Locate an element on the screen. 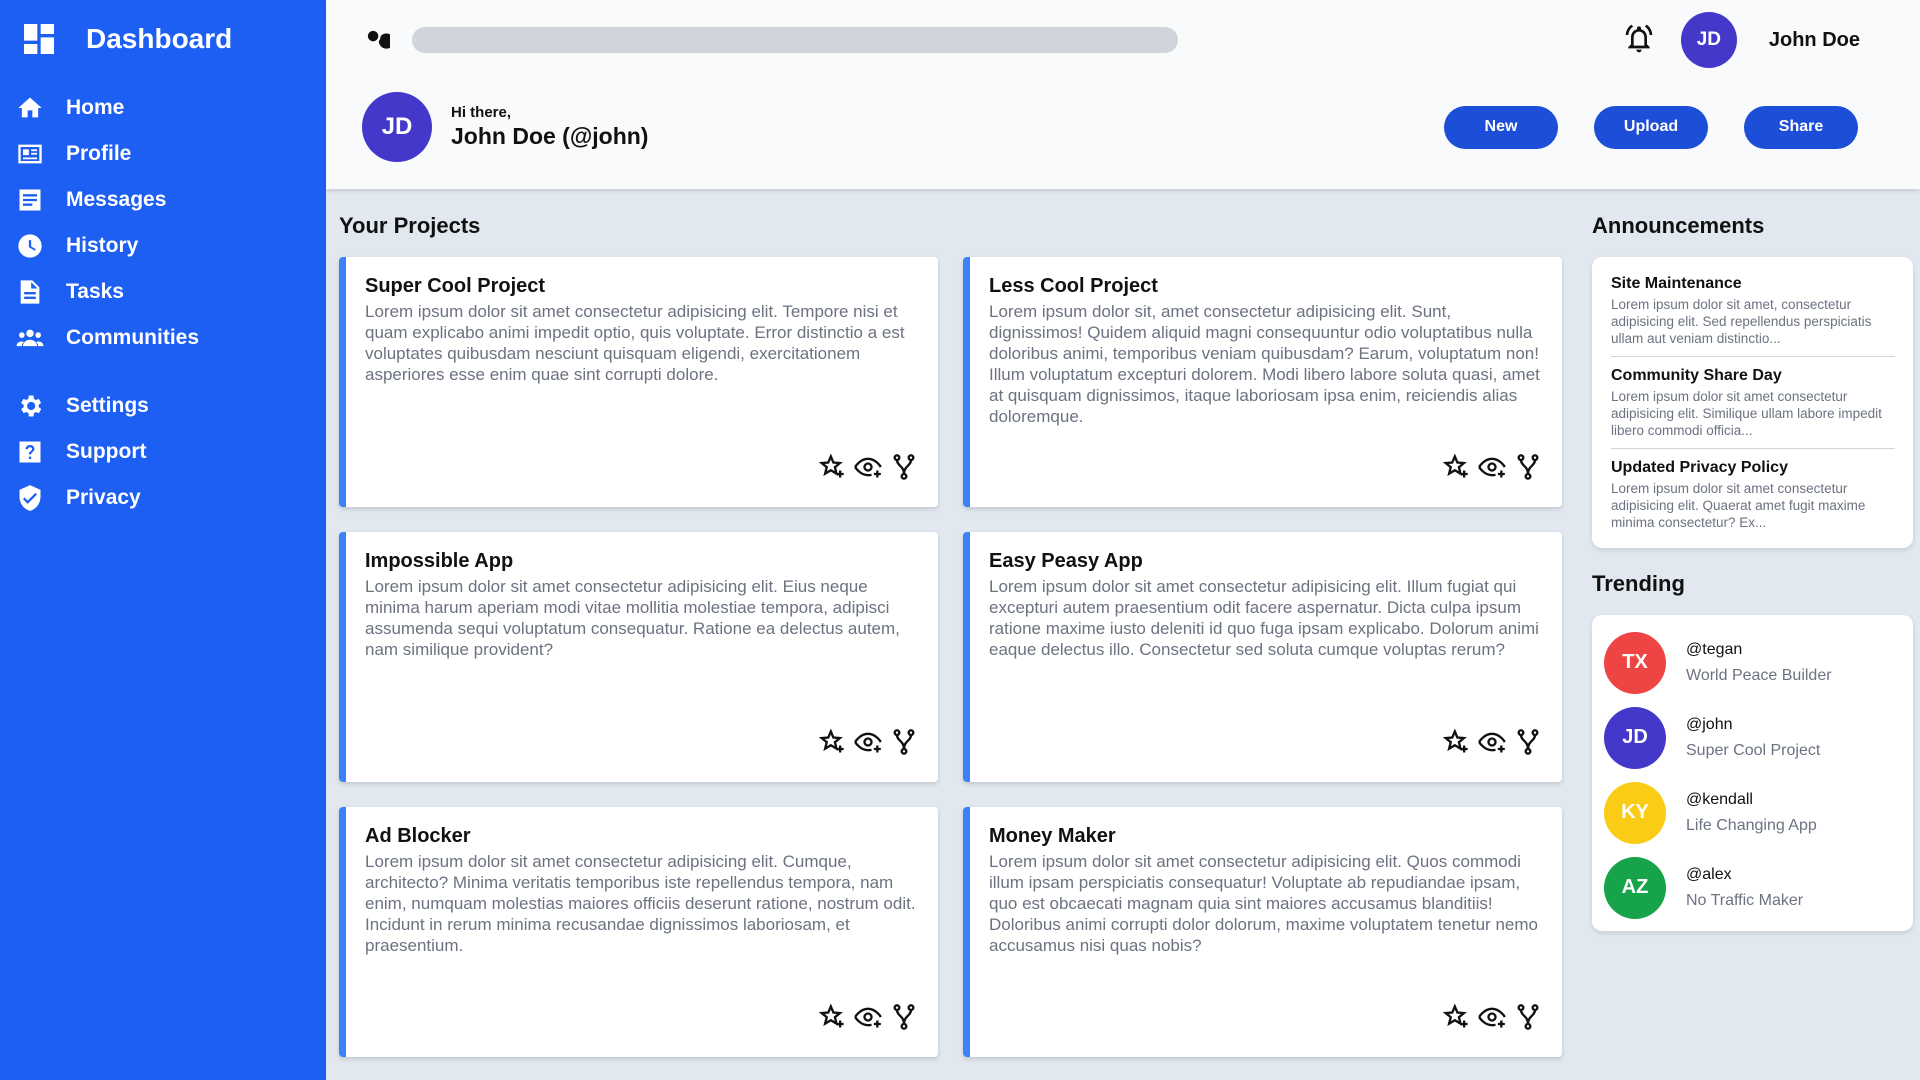 This screenshot has height=1080, width=1920. sidebar-item-label: Profile is located at coordinates (99, 153).